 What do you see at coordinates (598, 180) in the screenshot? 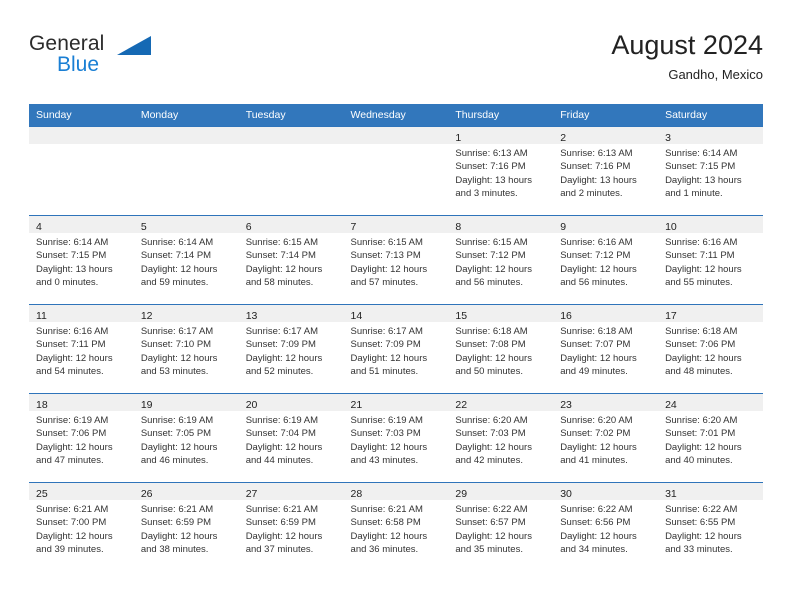
I see `daylight-text: Daylight: 13 hours` at bounding box center [598, 180].